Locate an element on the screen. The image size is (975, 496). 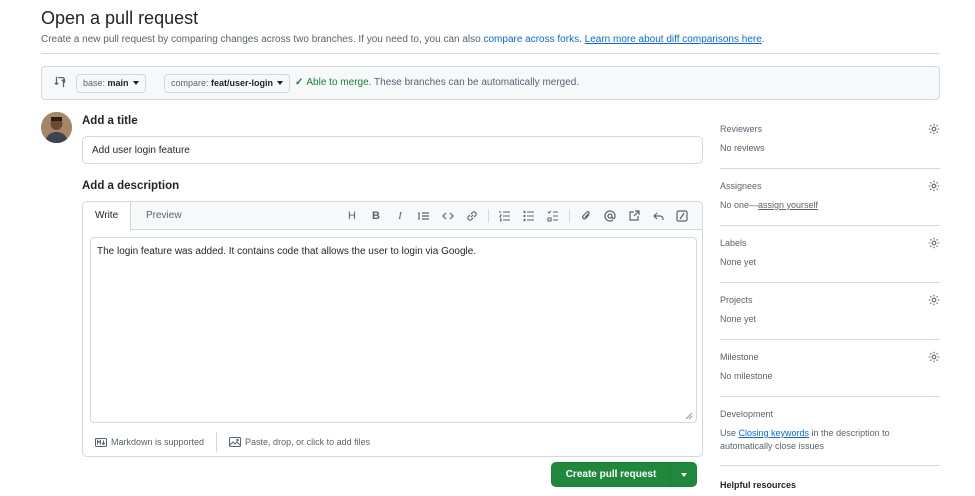
image-icon is located at coordinates (235, 442).